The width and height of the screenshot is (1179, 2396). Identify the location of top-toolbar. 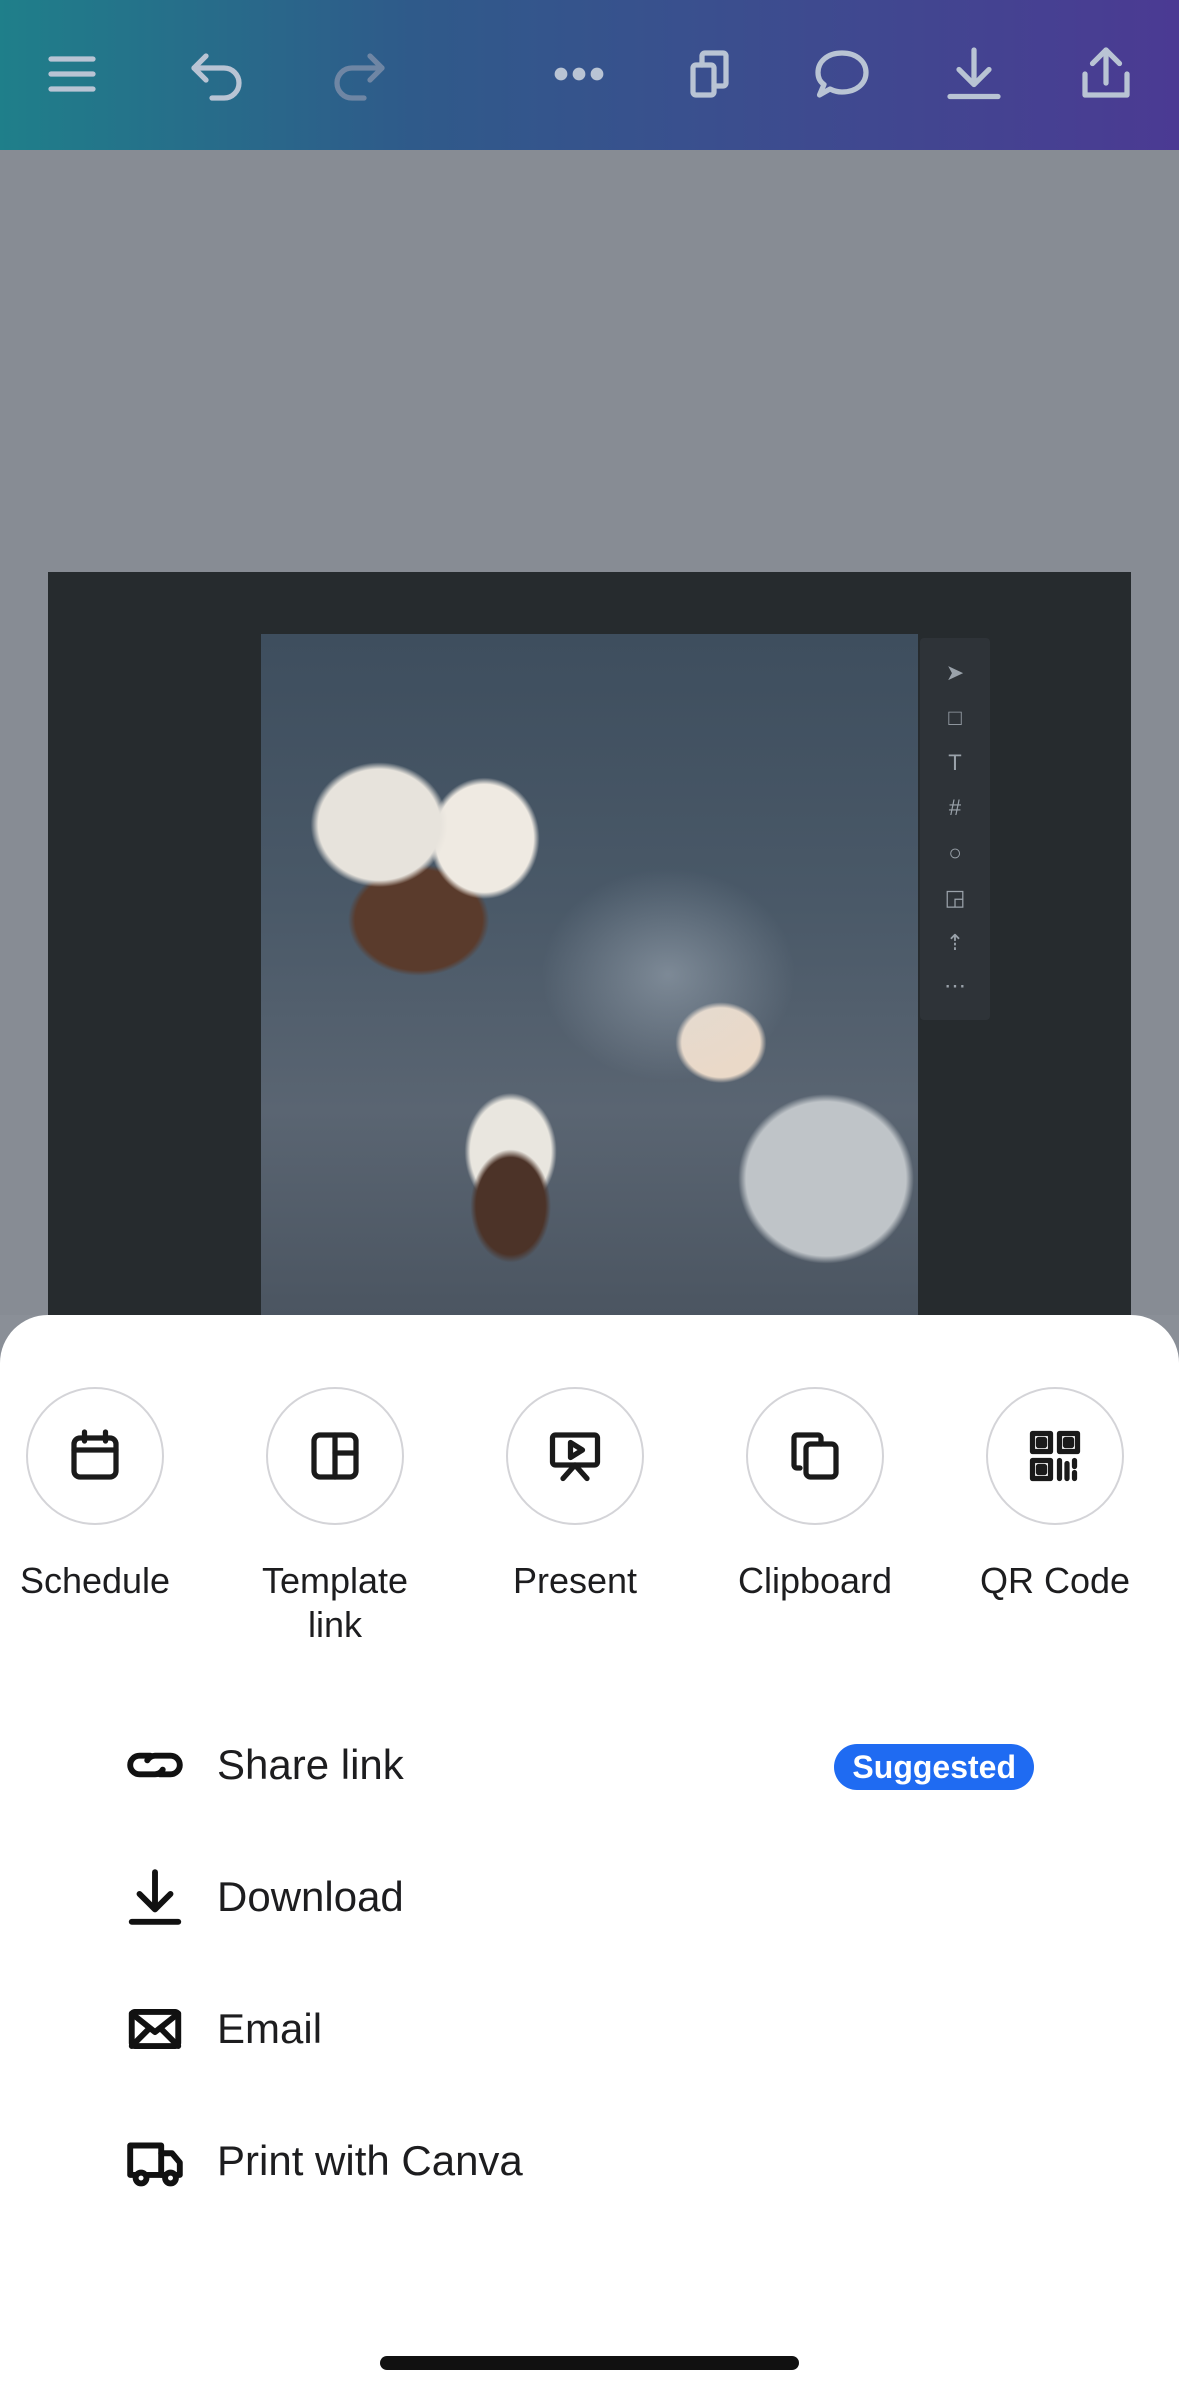
(589, 75).